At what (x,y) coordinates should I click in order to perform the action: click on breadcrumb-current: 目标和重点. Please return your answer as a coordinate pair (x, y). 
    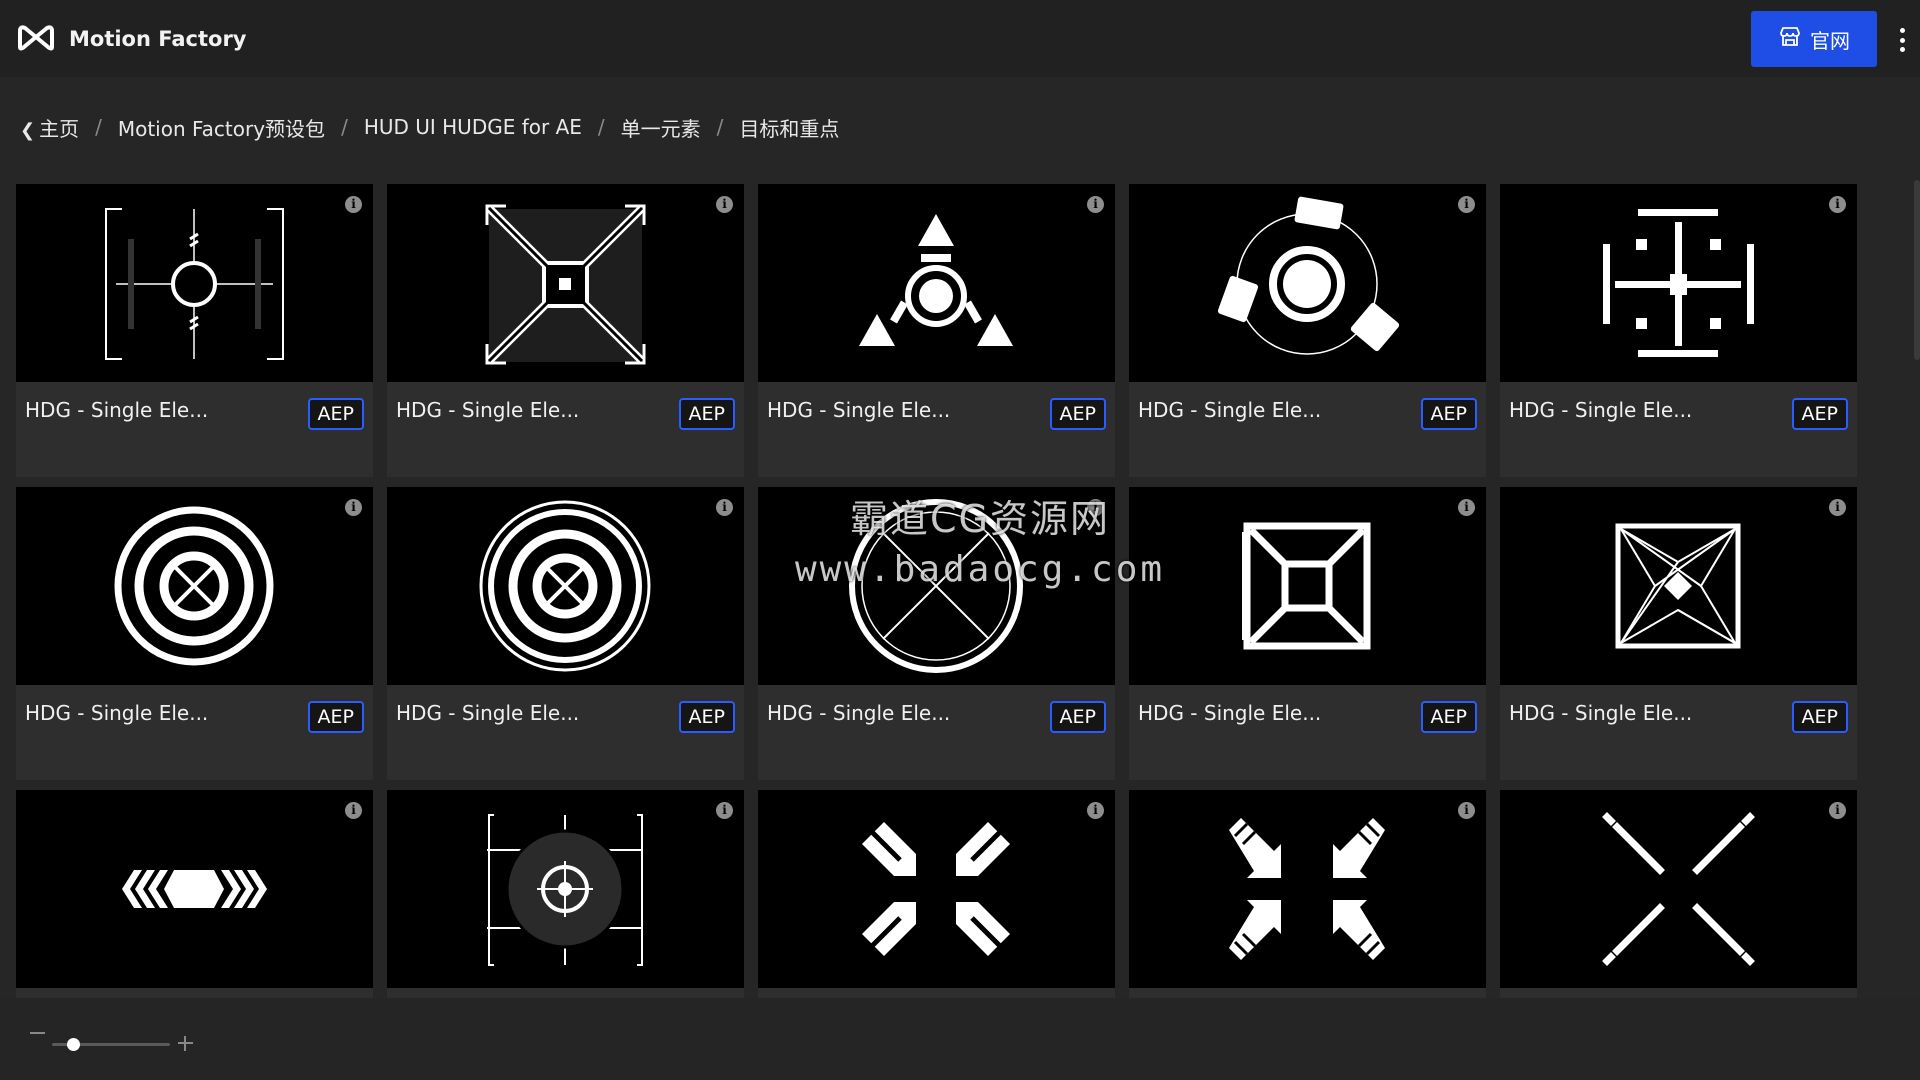
    Looking at the image, I should click on (789, 128).